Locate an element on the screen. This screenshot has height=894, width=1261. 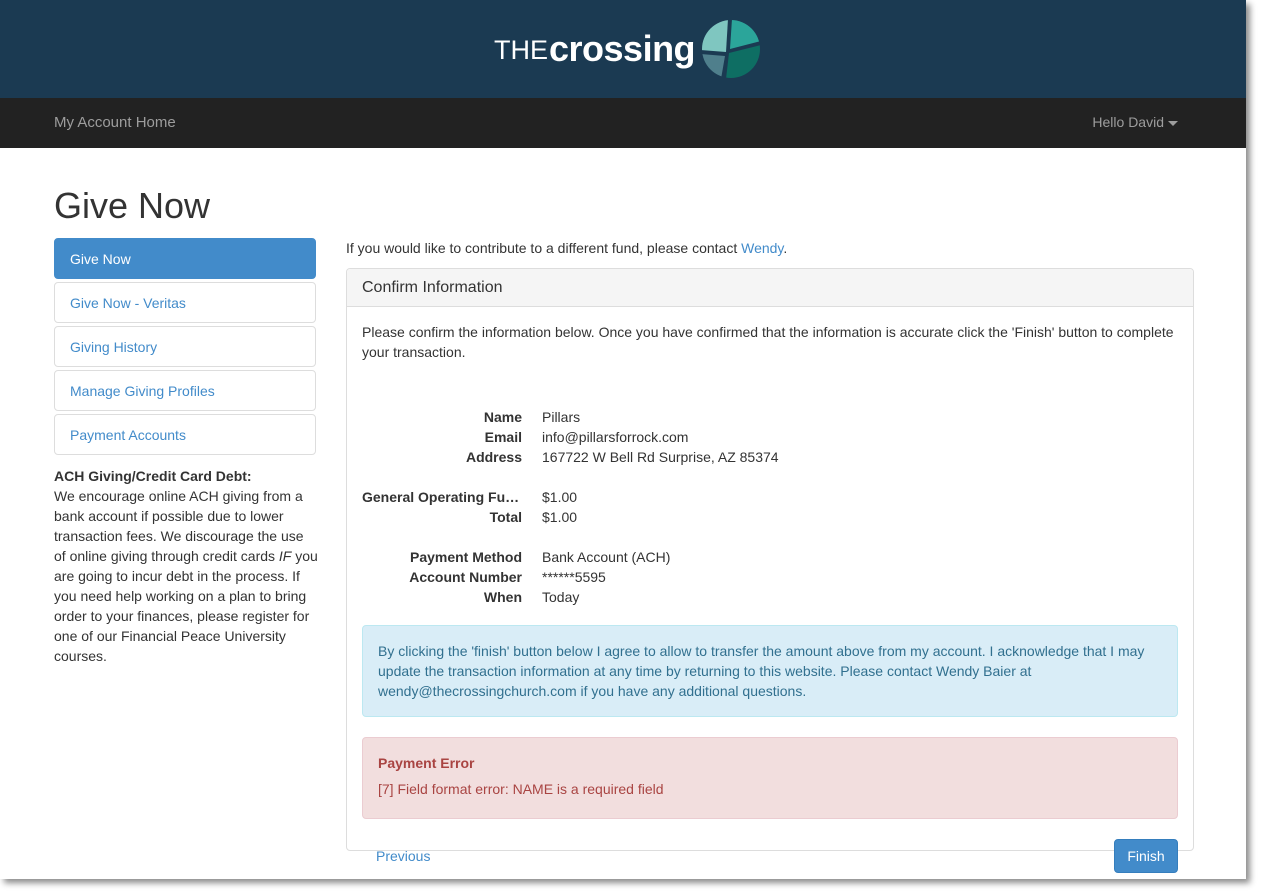
the-crossing-logo: THE crossing is located at coordinates (627, 49).